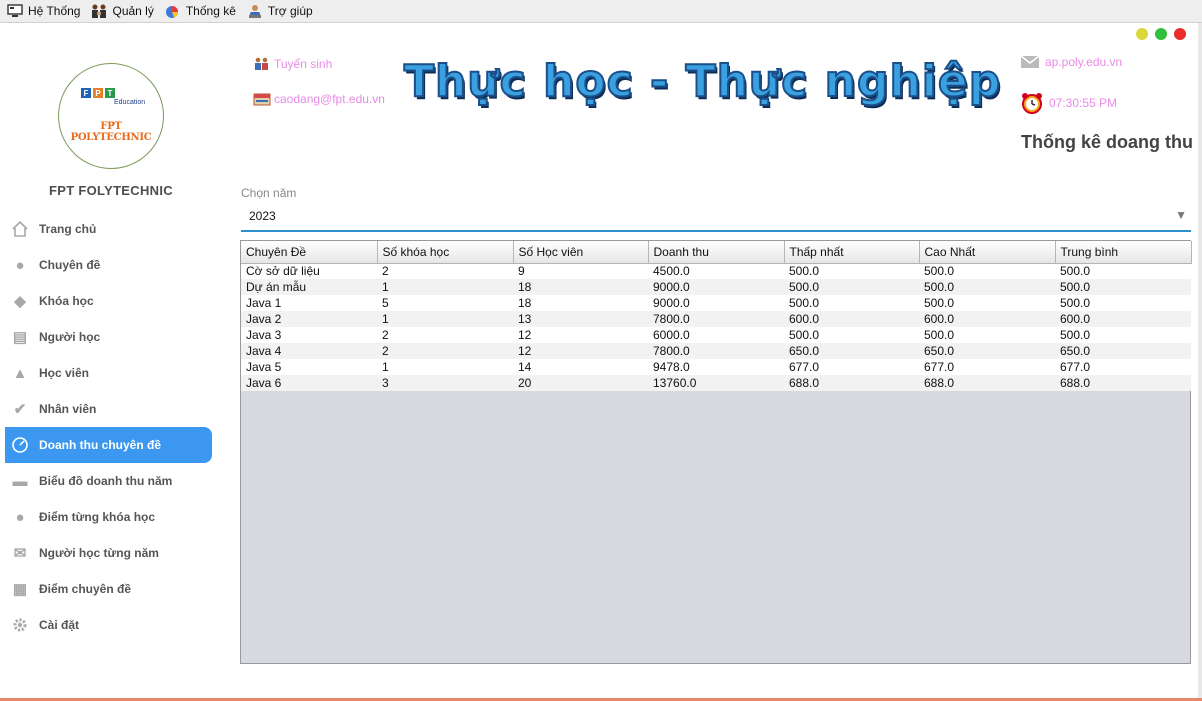 This screenshot has width=1202, height=701. What do you see at coordinates (20, 229) in the screenshot?
I see `home-icon` at bounding box center [20, 229].